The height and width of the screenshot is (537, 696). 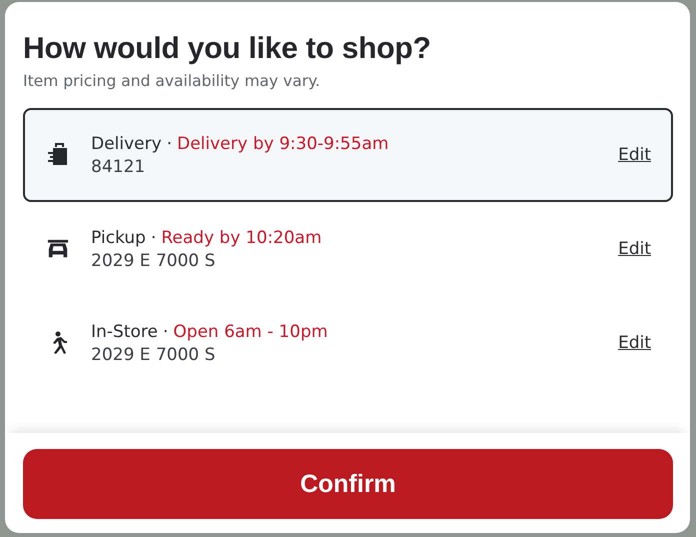 I want to click on dialog-subtitle: Item pricing and availability may vary., so click(x=172, y=81).